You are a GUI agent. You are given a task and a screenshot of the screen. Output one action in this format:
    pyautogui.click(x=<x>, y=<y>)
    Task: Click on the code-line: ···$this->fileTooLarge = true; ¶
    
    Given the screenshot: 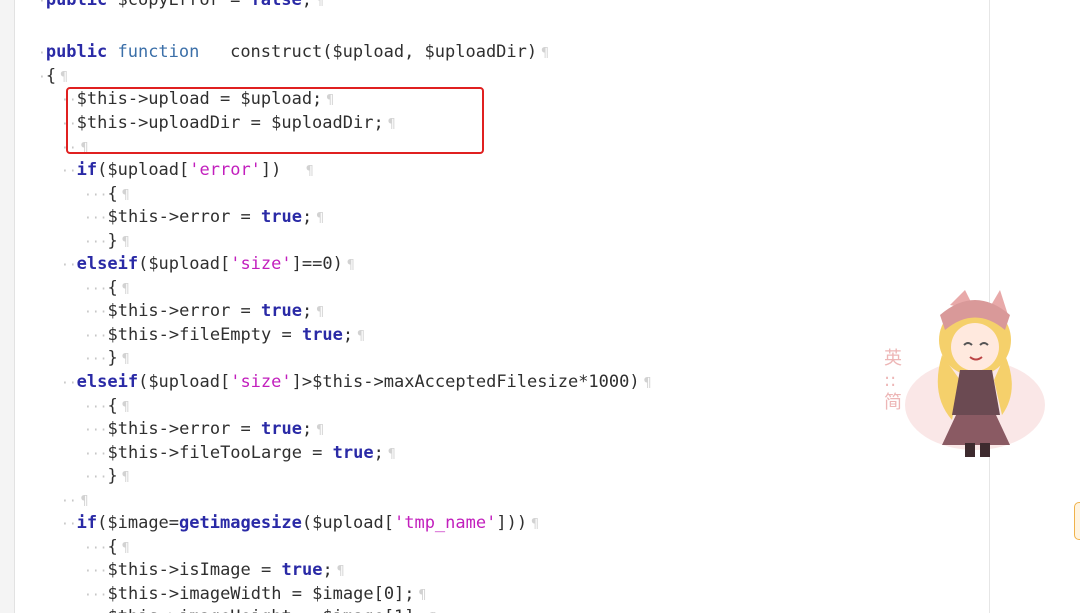 What is the action you would take?
    pyautogui.click(x=240, y=453)
    